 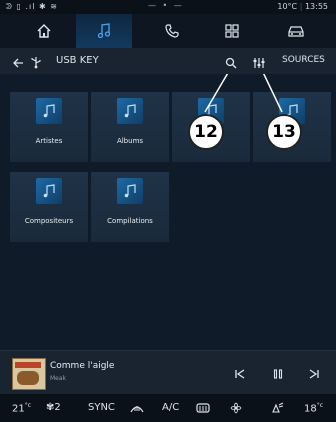 I want to click on tab-music, so click(x=104, y=32).